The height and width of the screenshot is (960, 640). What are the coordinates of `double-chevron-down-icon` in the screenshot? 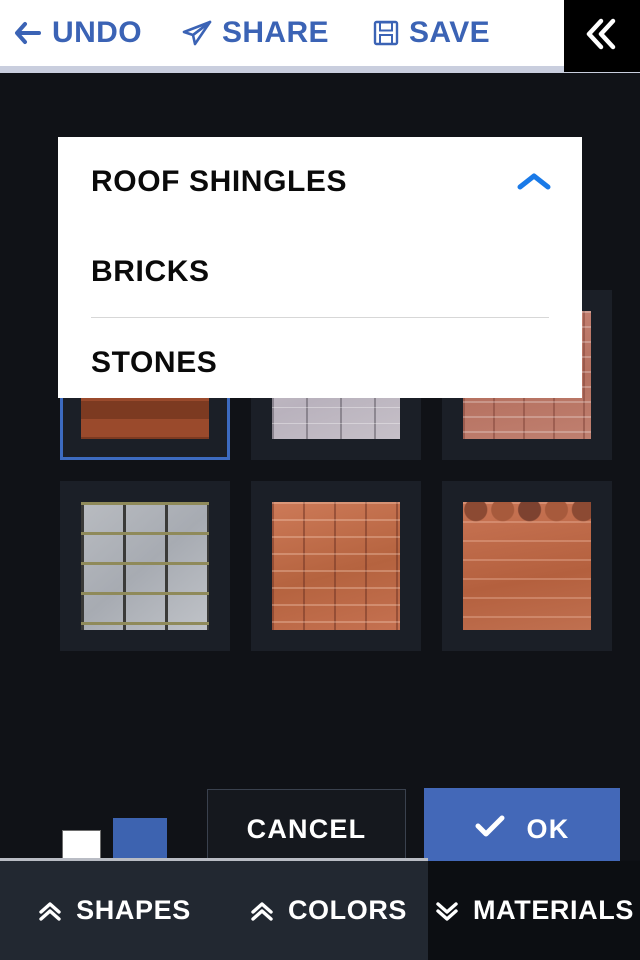 It's located at (447, 911).